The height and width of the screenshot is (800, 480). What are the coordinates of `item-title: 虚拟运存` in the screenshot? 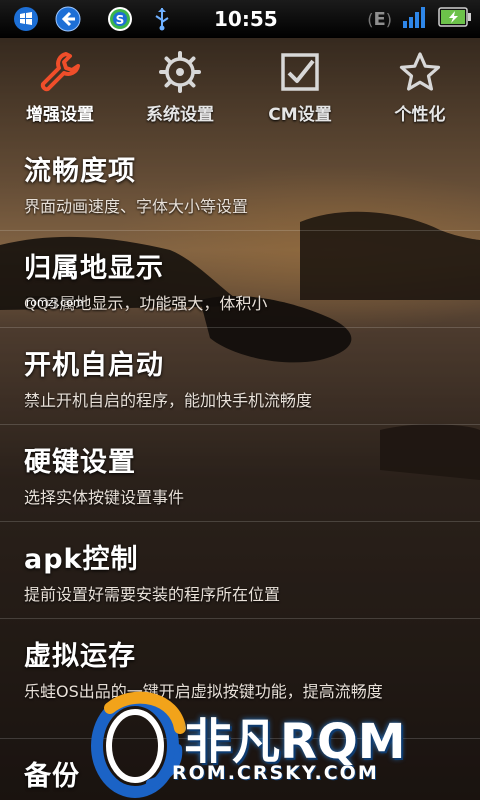 It's located at (80, 656).